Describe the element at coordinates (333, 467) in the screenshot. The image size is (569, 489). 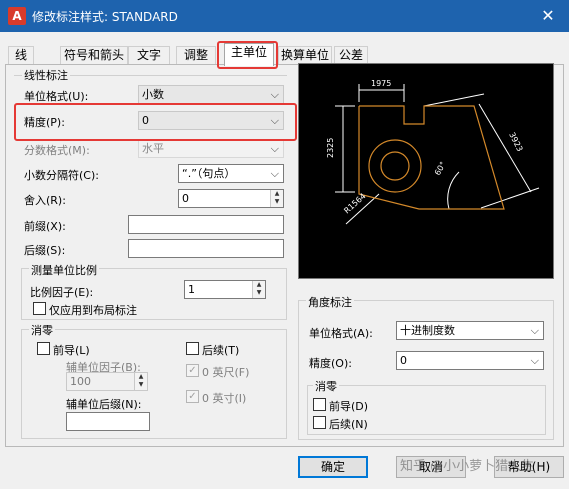
I see `ok-button: 确定` at that location.